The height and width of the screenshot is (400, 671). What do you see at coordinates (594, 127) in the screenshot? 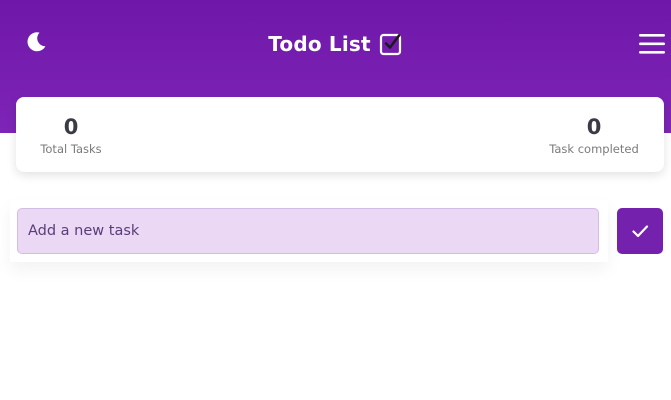
I see `completed-tasks-count: 0` at bounding box center [594, 127].